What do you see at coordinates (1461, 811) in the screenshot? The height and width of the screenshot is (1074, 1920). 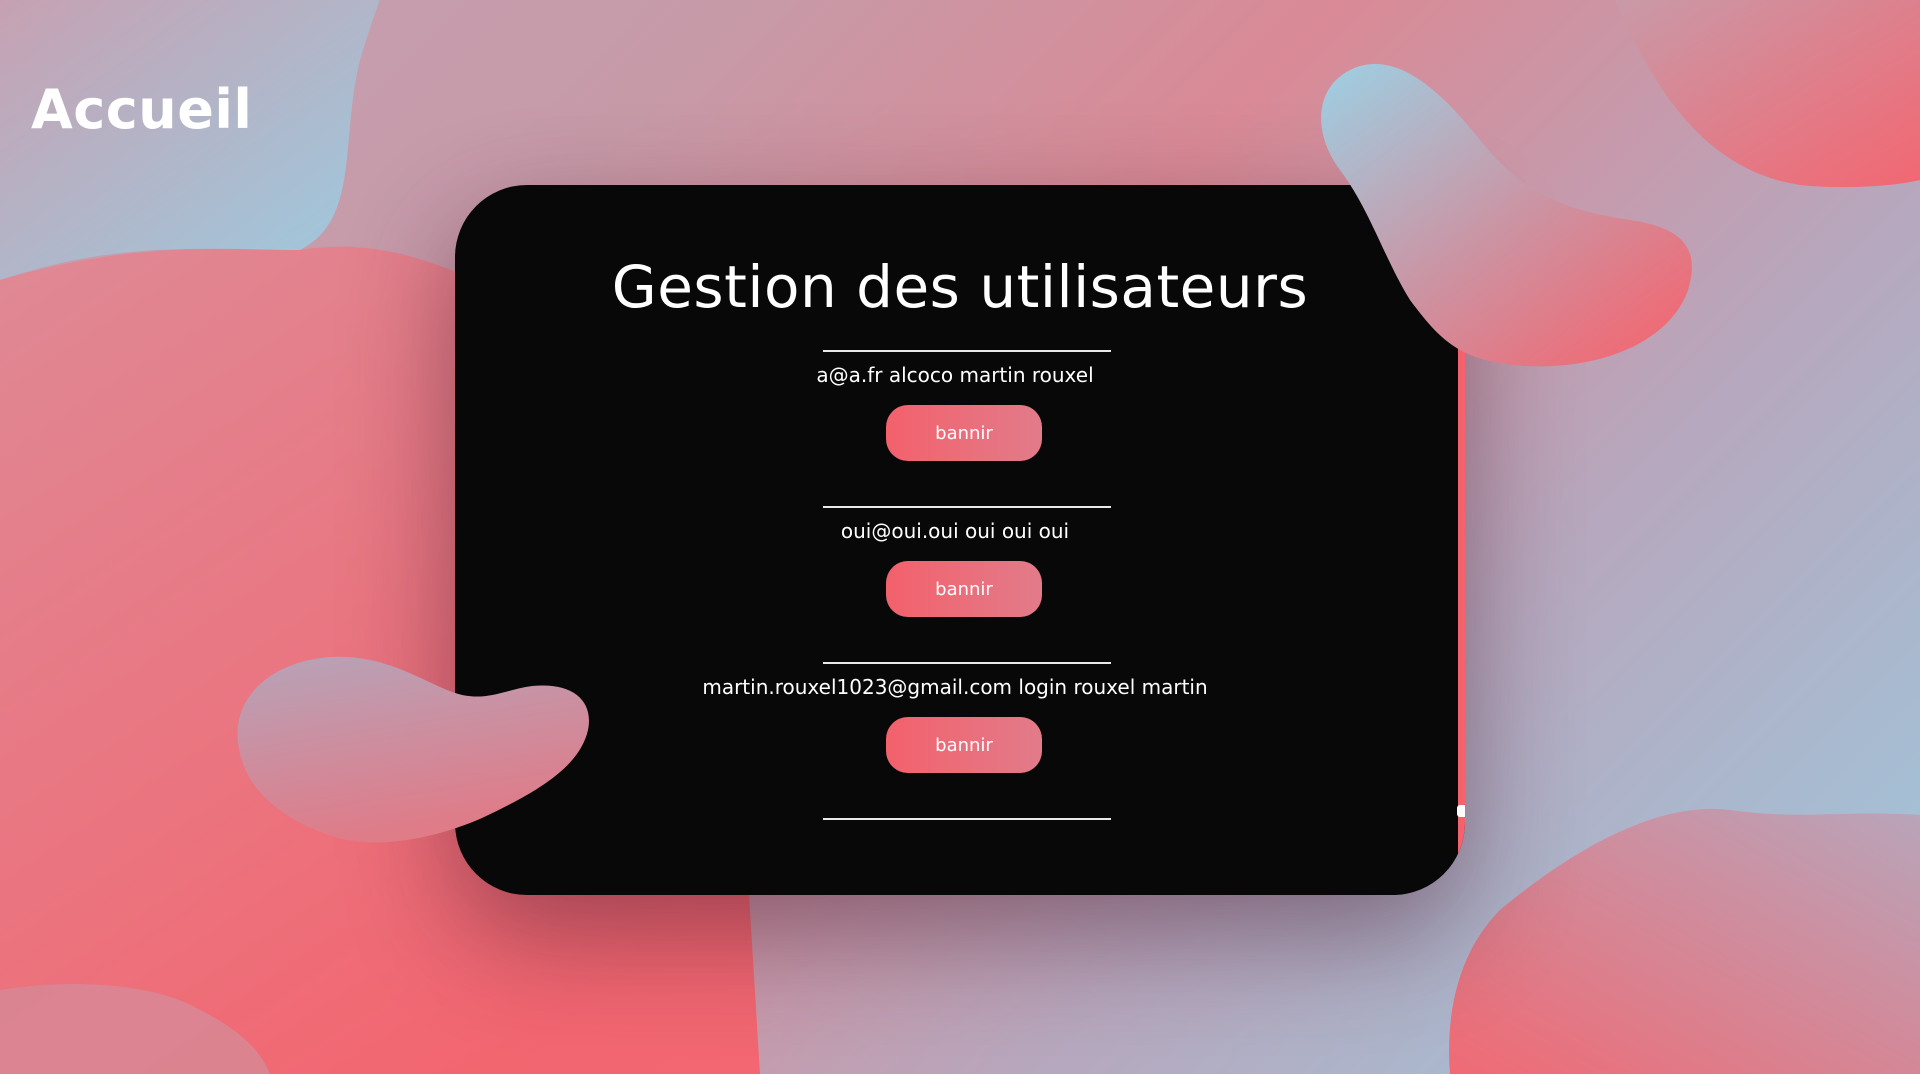 I see `scrollbar-end` at bounding box center [1461, 811].